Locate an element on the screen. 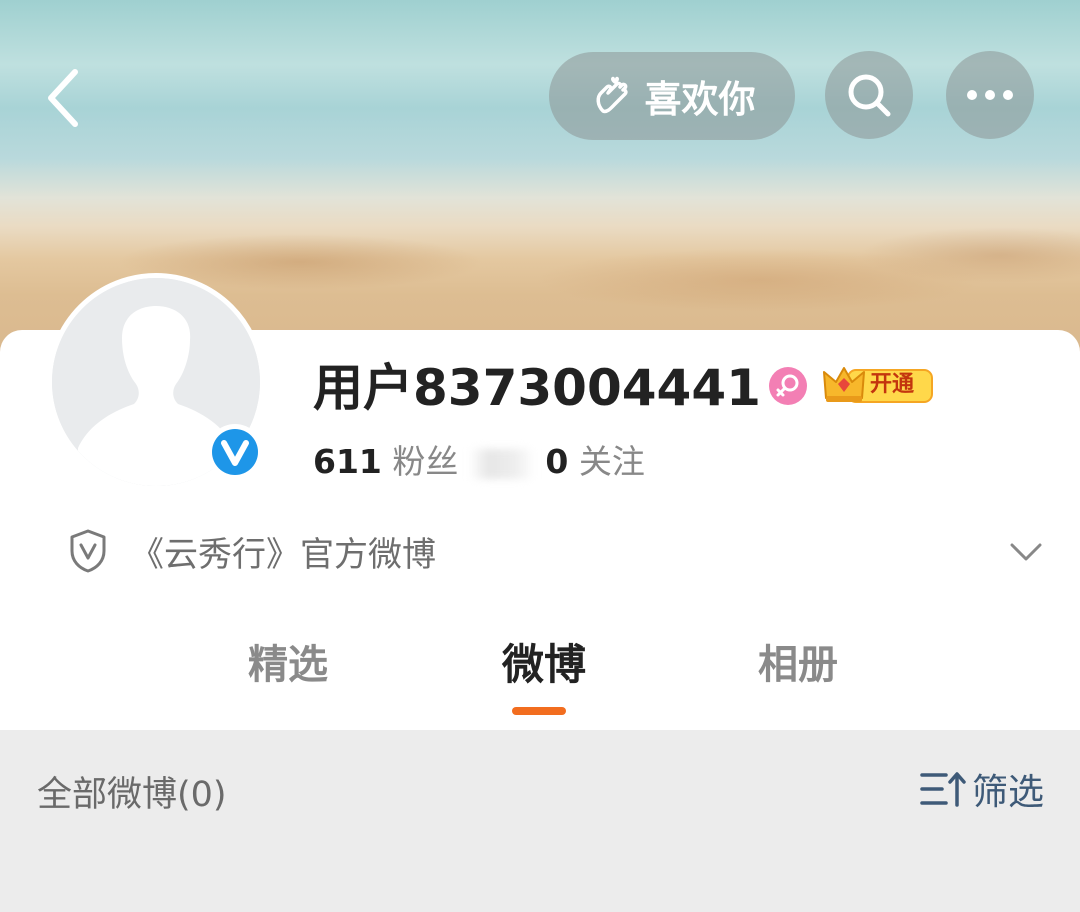 Image resolution: width=1080 pixels, height=912 pixels. profile-stats: 611 粉丝 0 关注 is located at coordinates (479, 462).